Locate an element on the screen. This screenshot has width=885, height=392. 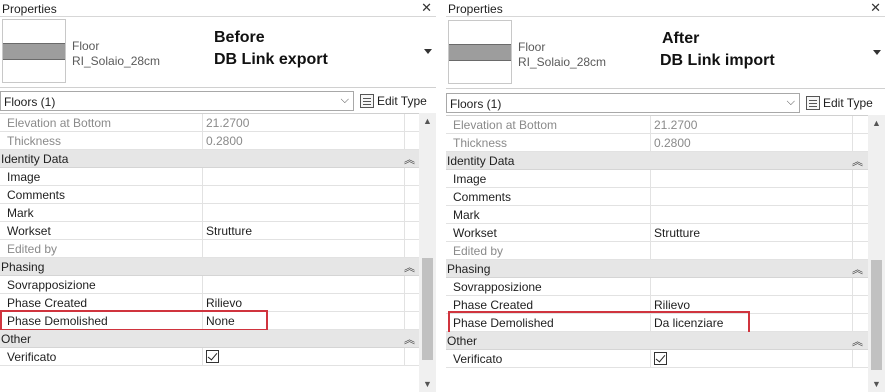
property-label: Mark is located at coordinates (466, 215).